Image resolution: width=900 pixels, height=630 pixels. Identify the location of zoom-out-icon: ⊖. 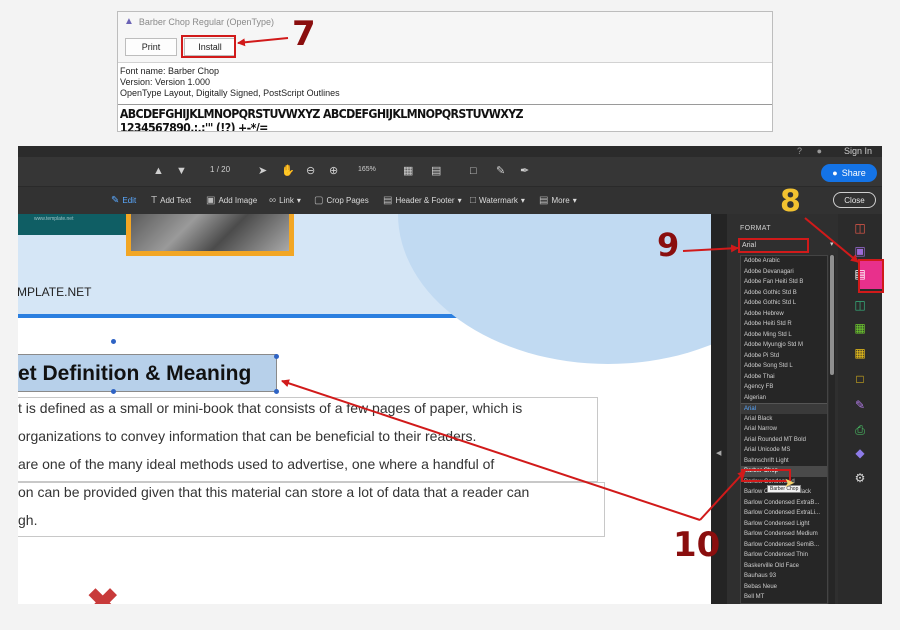
(310, 171).